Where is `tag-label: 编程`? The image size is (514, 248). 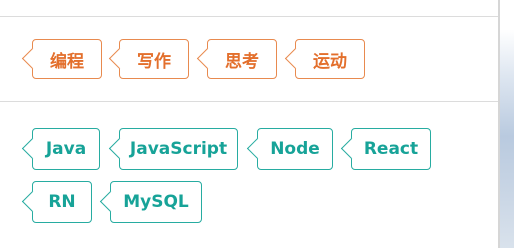
tag-label: 编程 is located at coordinates (67, 61).